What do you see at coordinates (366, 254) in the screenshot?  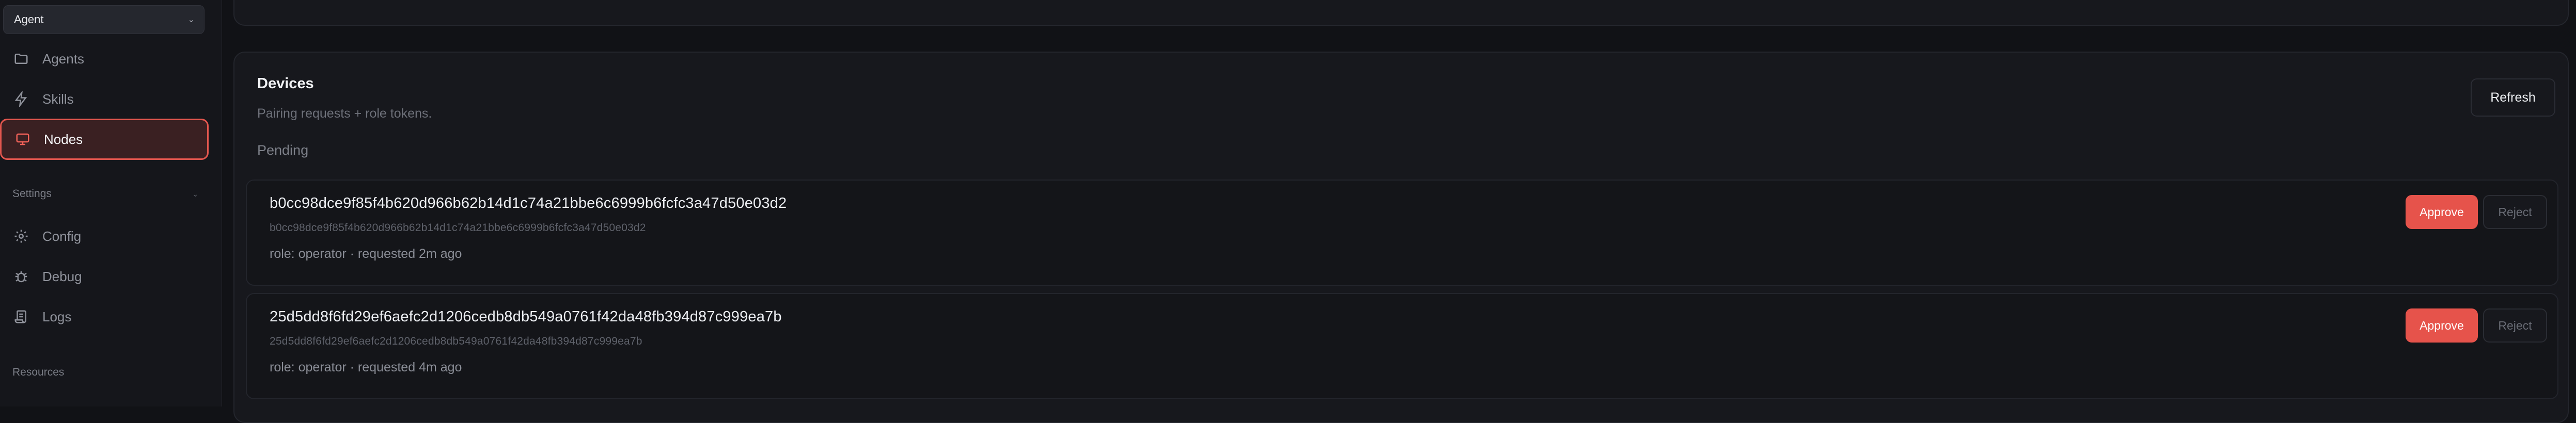 I see `request-meta: role: operator · requested 2m ago` at bounding box center [366, 254].